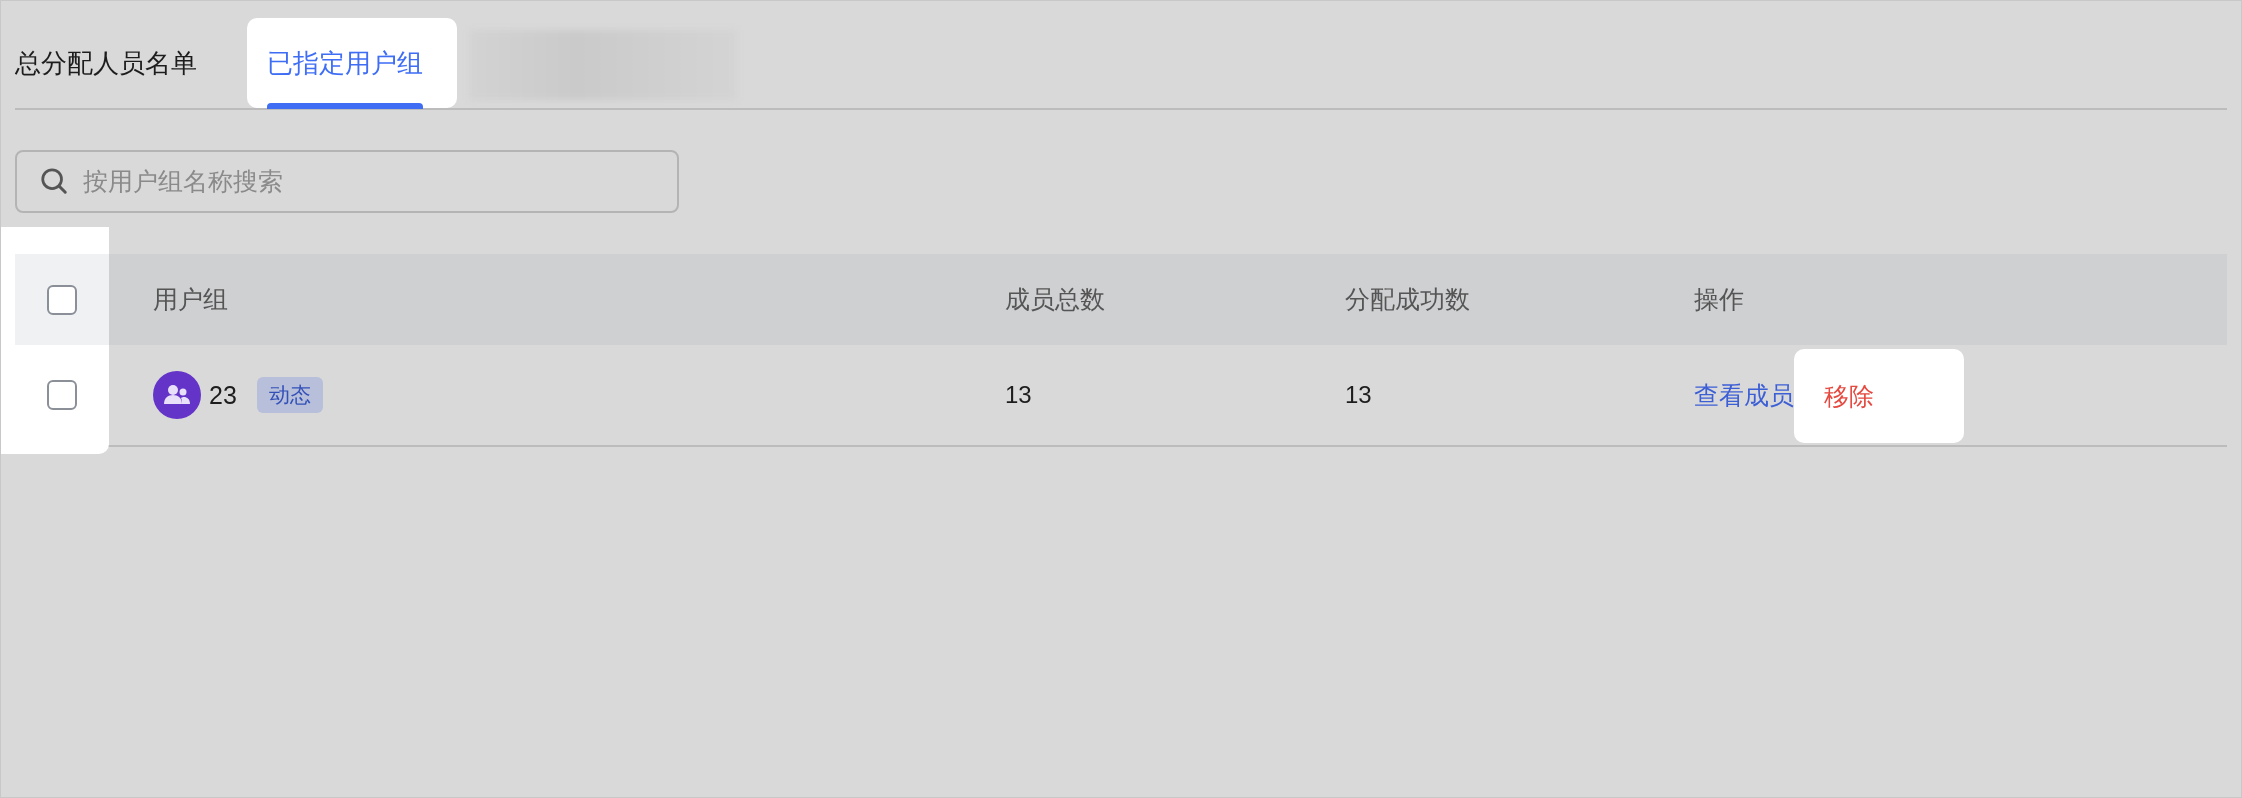 Image resolution: width=2242 pixels, height=798 pixels. Describe the element at coordinates (1055, 299) in the screenshot. I see `column-header: 成员总数` at that location.